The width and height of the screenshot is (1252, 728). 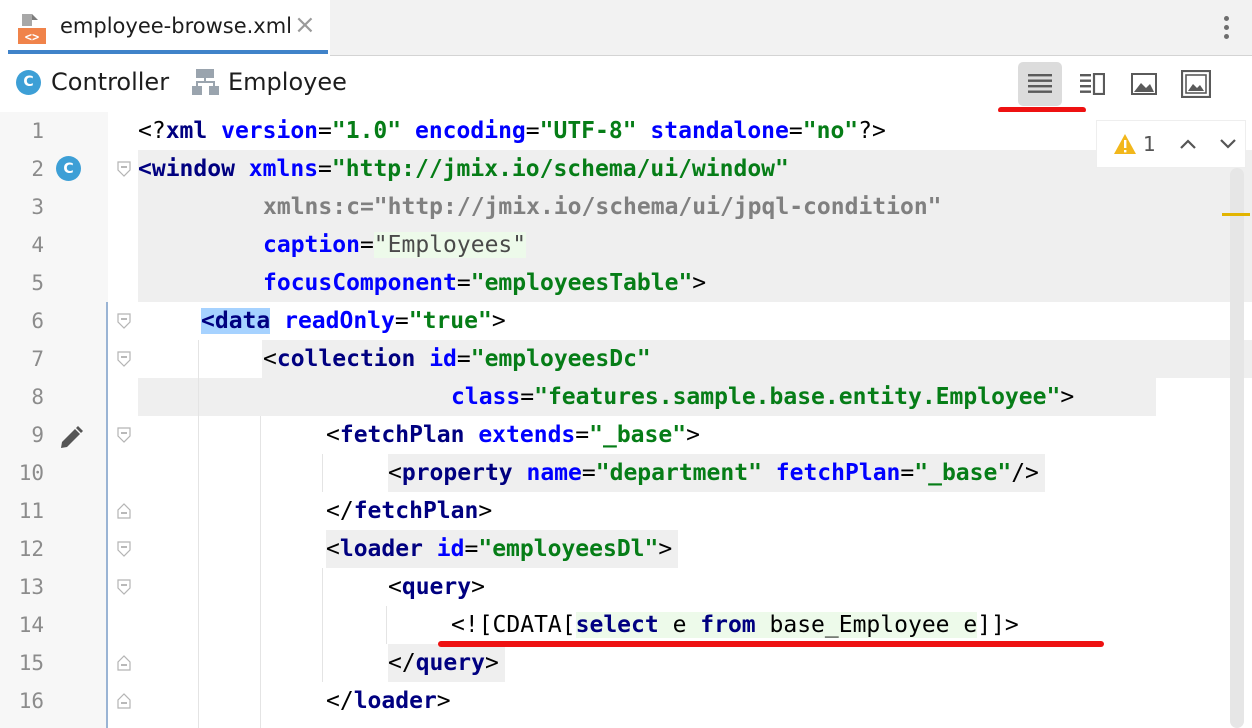 I want to click on more-options-icon, so click(x=1226, y=29).